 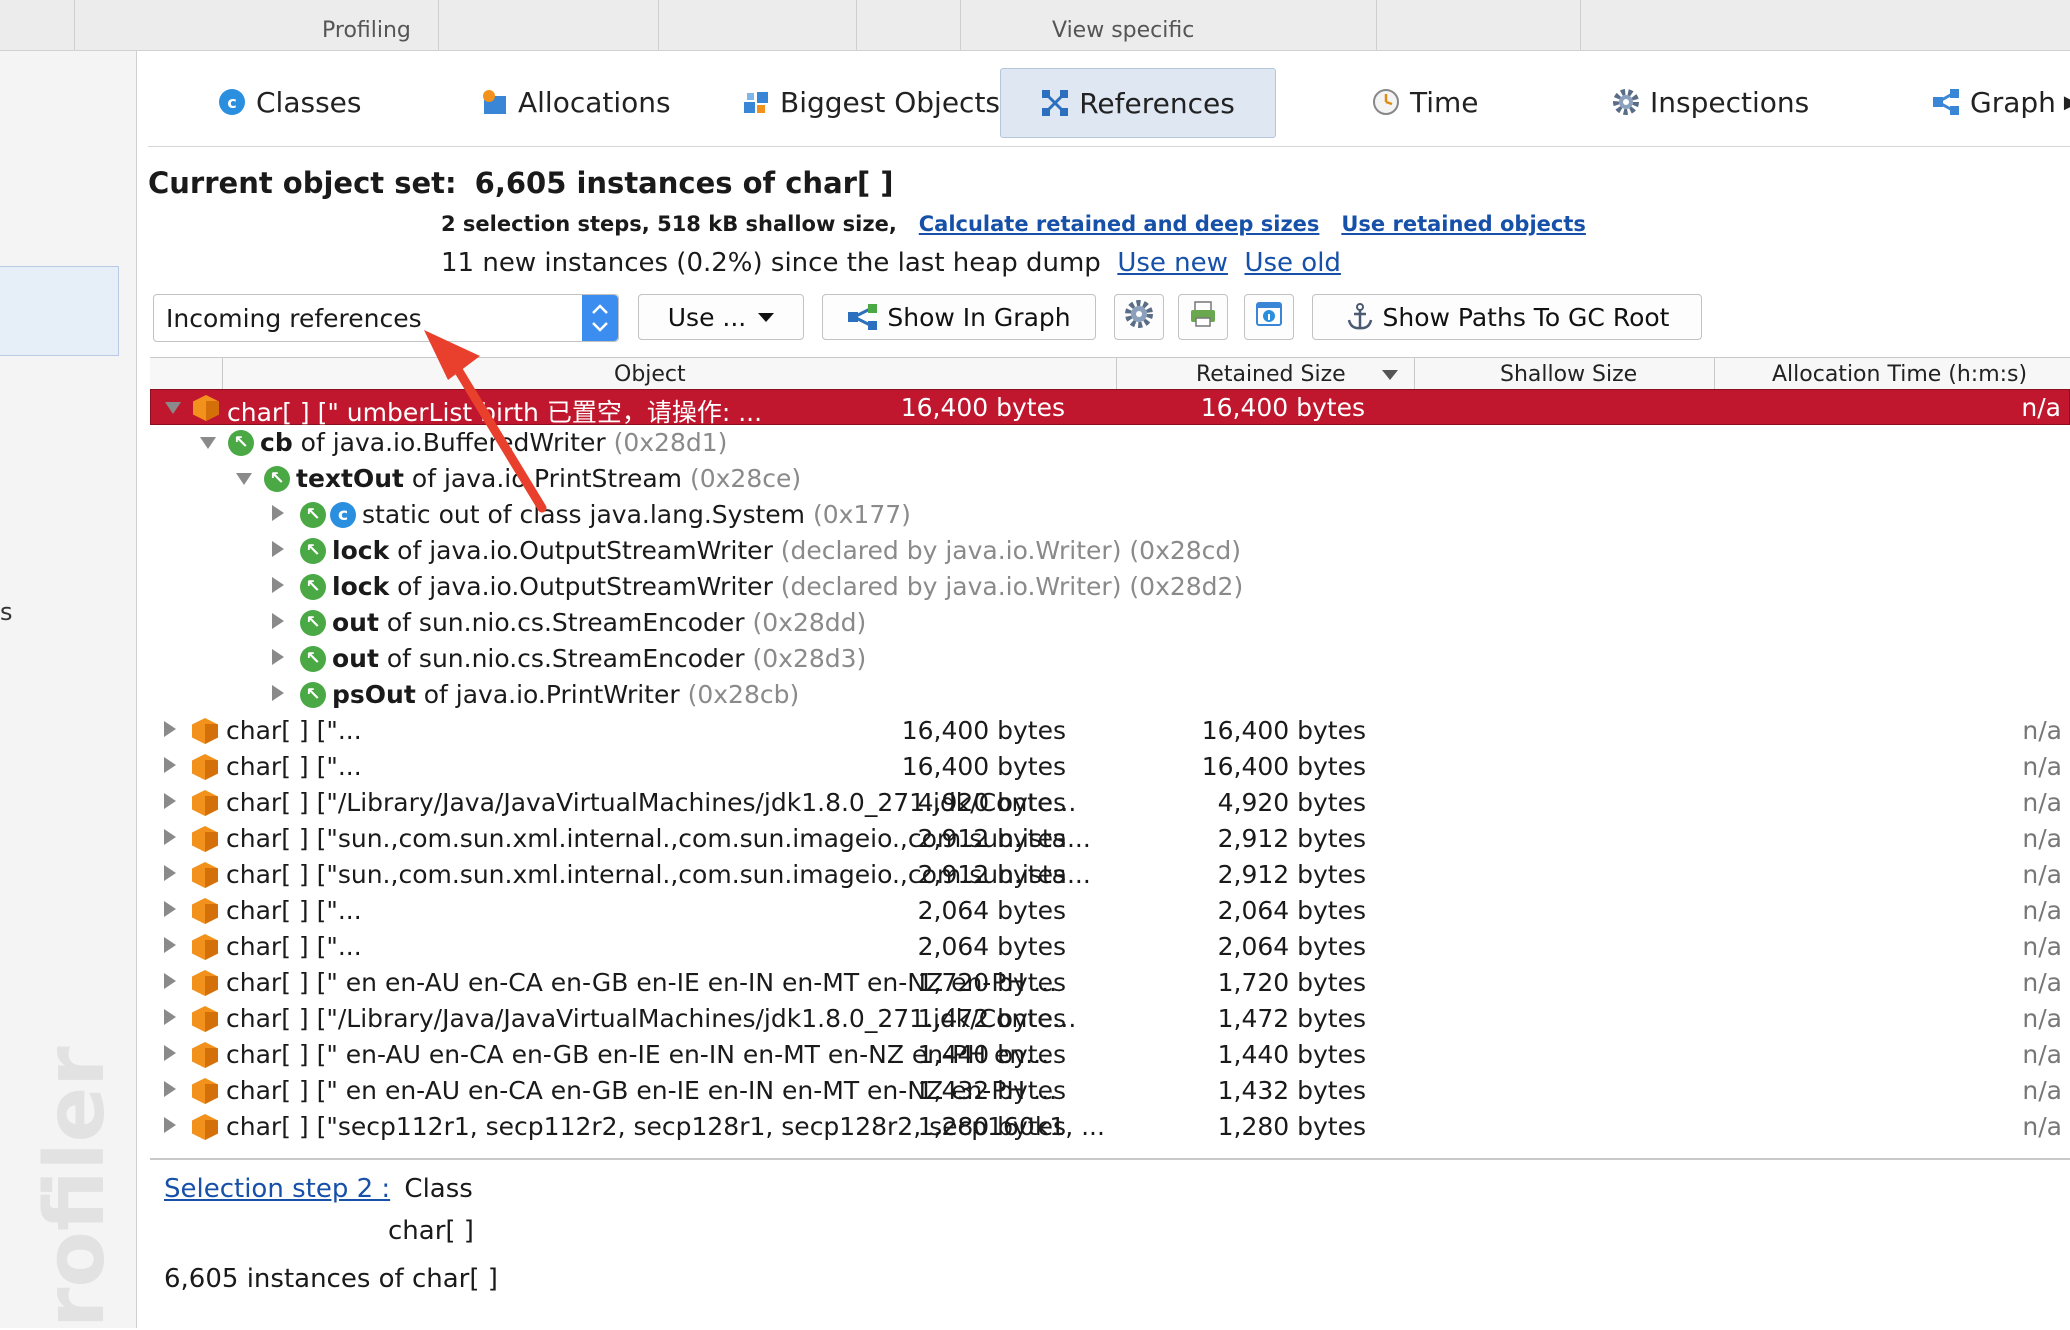 I want to click on tab-graph: Graph ▶, so click(x=2001, y=102).